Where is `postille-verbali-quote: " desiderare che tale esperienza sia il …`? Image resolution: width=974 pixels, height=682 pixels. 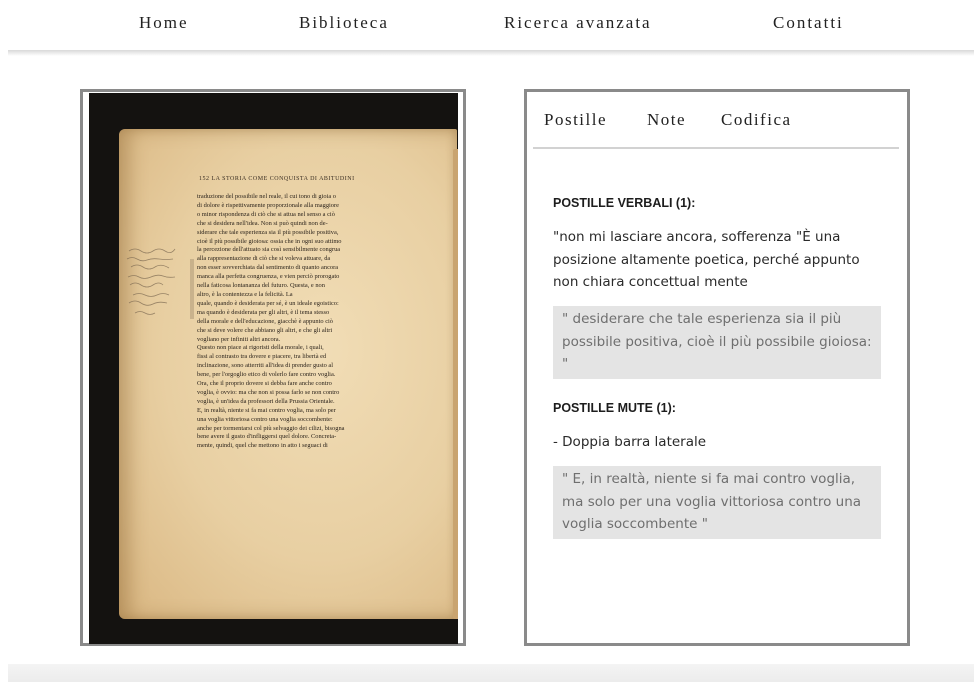 postille-verbali-quote: " desiderare che tale esperienza sia il … is located at coordinates (717, 342).